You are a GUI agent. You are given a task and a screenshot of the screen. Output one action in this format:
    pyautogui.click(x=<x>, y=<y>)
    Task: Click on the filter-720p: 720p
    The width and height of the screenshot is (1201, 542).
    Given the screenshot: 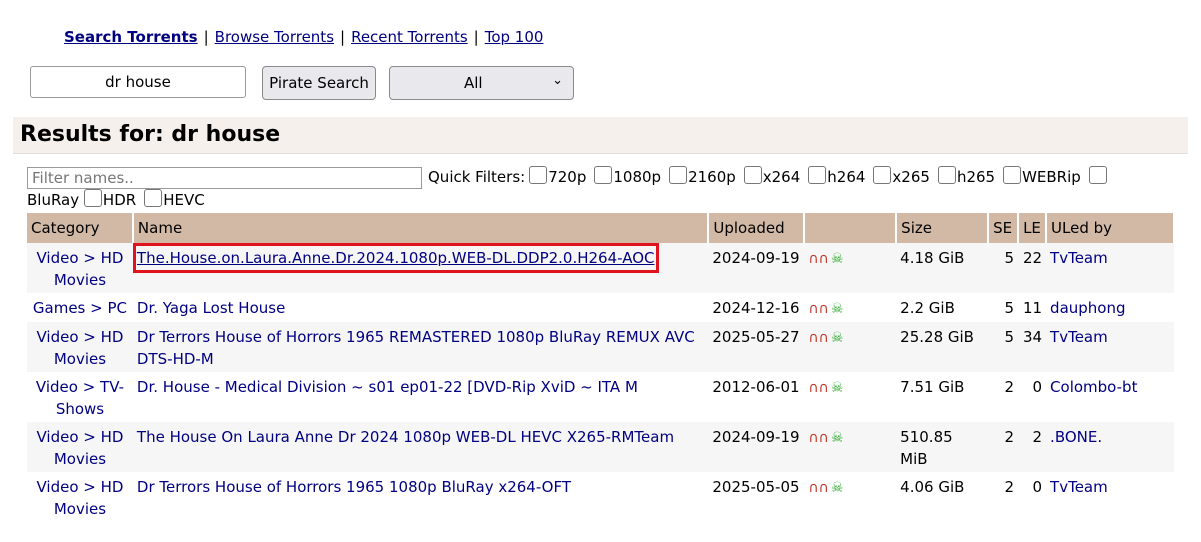 What is the action you would take?
    pyautogui.click(x=557, y=177)
    